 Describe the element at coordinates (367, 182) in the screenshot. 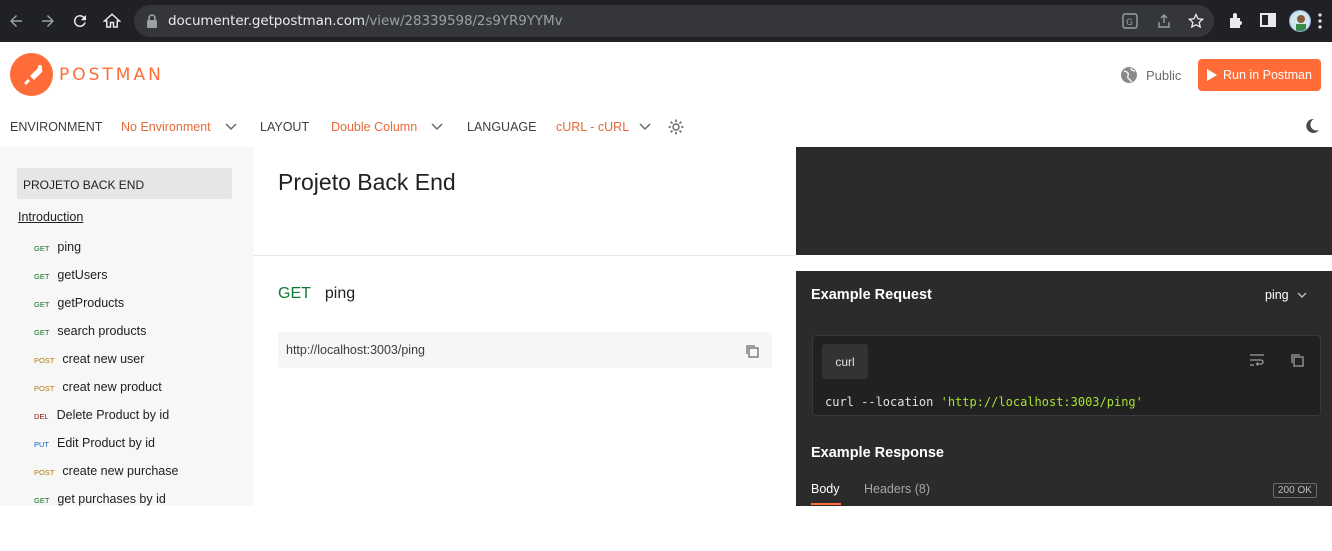

I see `page-title: Projeto Back End` at that location.